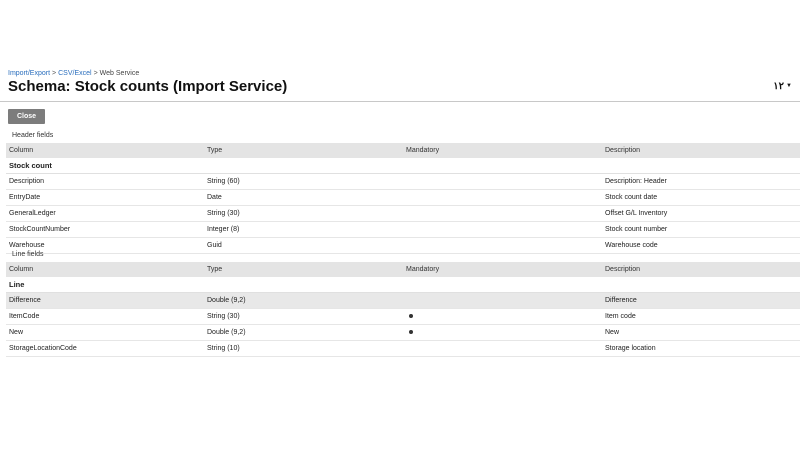  What do you see at coordinates (29, 73) in the screenshot?
I see `breadcrumb-link-import-export: Import/Export` at bounding box center [29, 73].